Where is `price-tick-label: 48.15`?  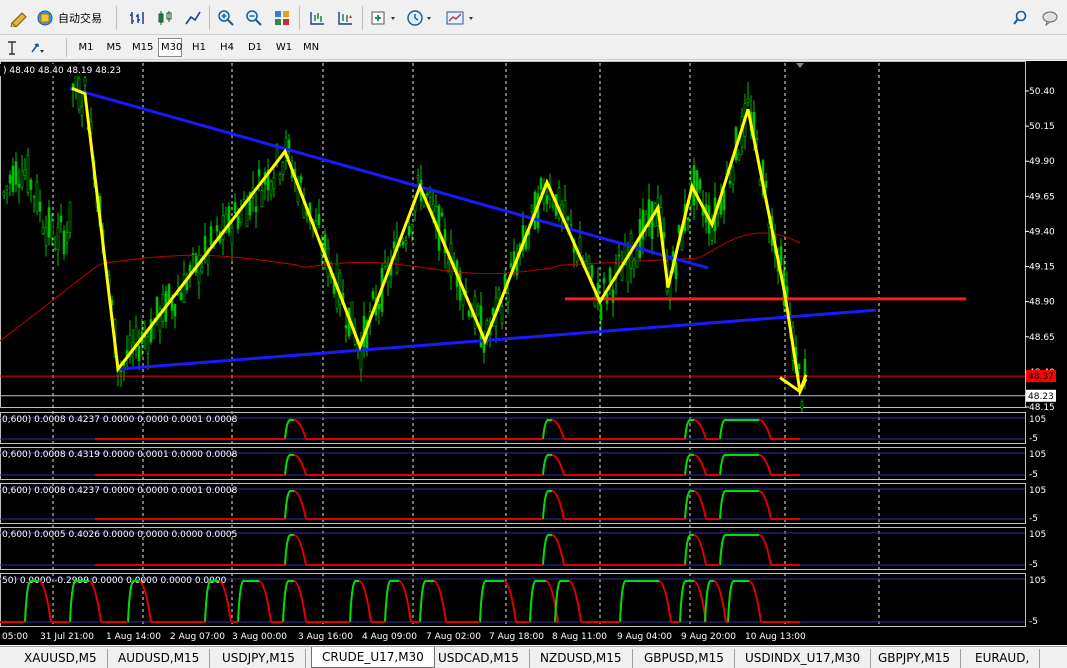 price-tick-label: 48.15 is located at coordinates (1042, 408).